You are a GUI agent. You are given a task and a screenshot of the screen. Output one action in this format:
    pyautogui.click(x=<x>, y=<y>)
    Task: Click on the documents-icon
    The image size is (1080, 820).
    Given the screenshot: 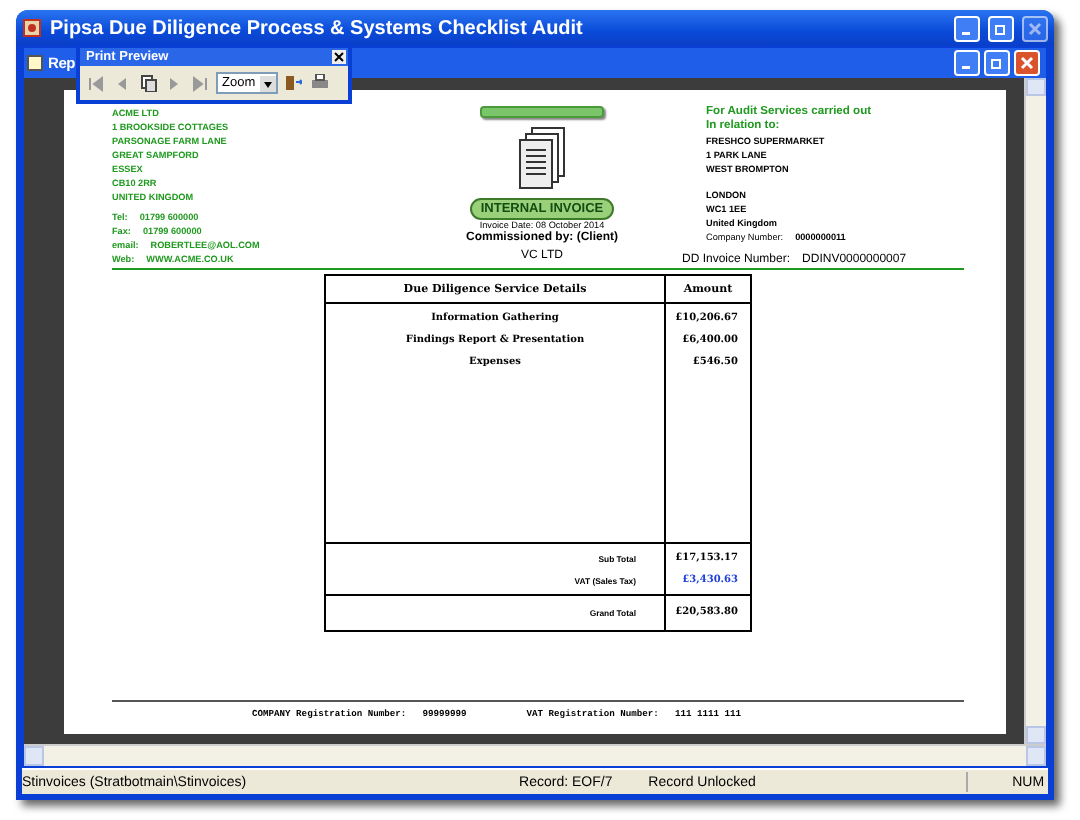 What is the action you would take?
    pyautogui.click(x=542, y=160)
    